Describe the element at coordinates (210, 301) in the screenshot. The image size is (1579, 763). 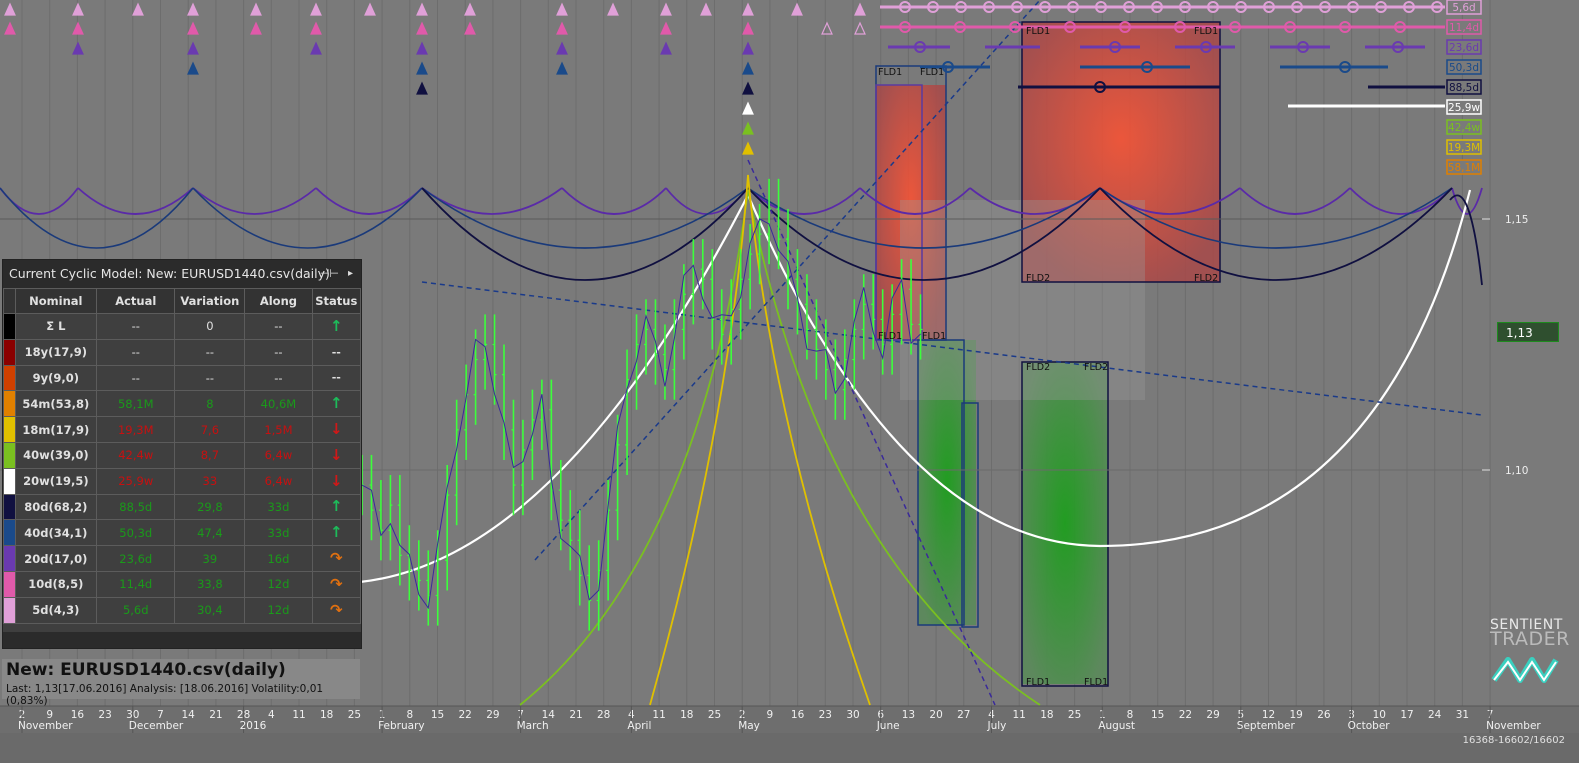
I see `header-variation: Variation` at that location.